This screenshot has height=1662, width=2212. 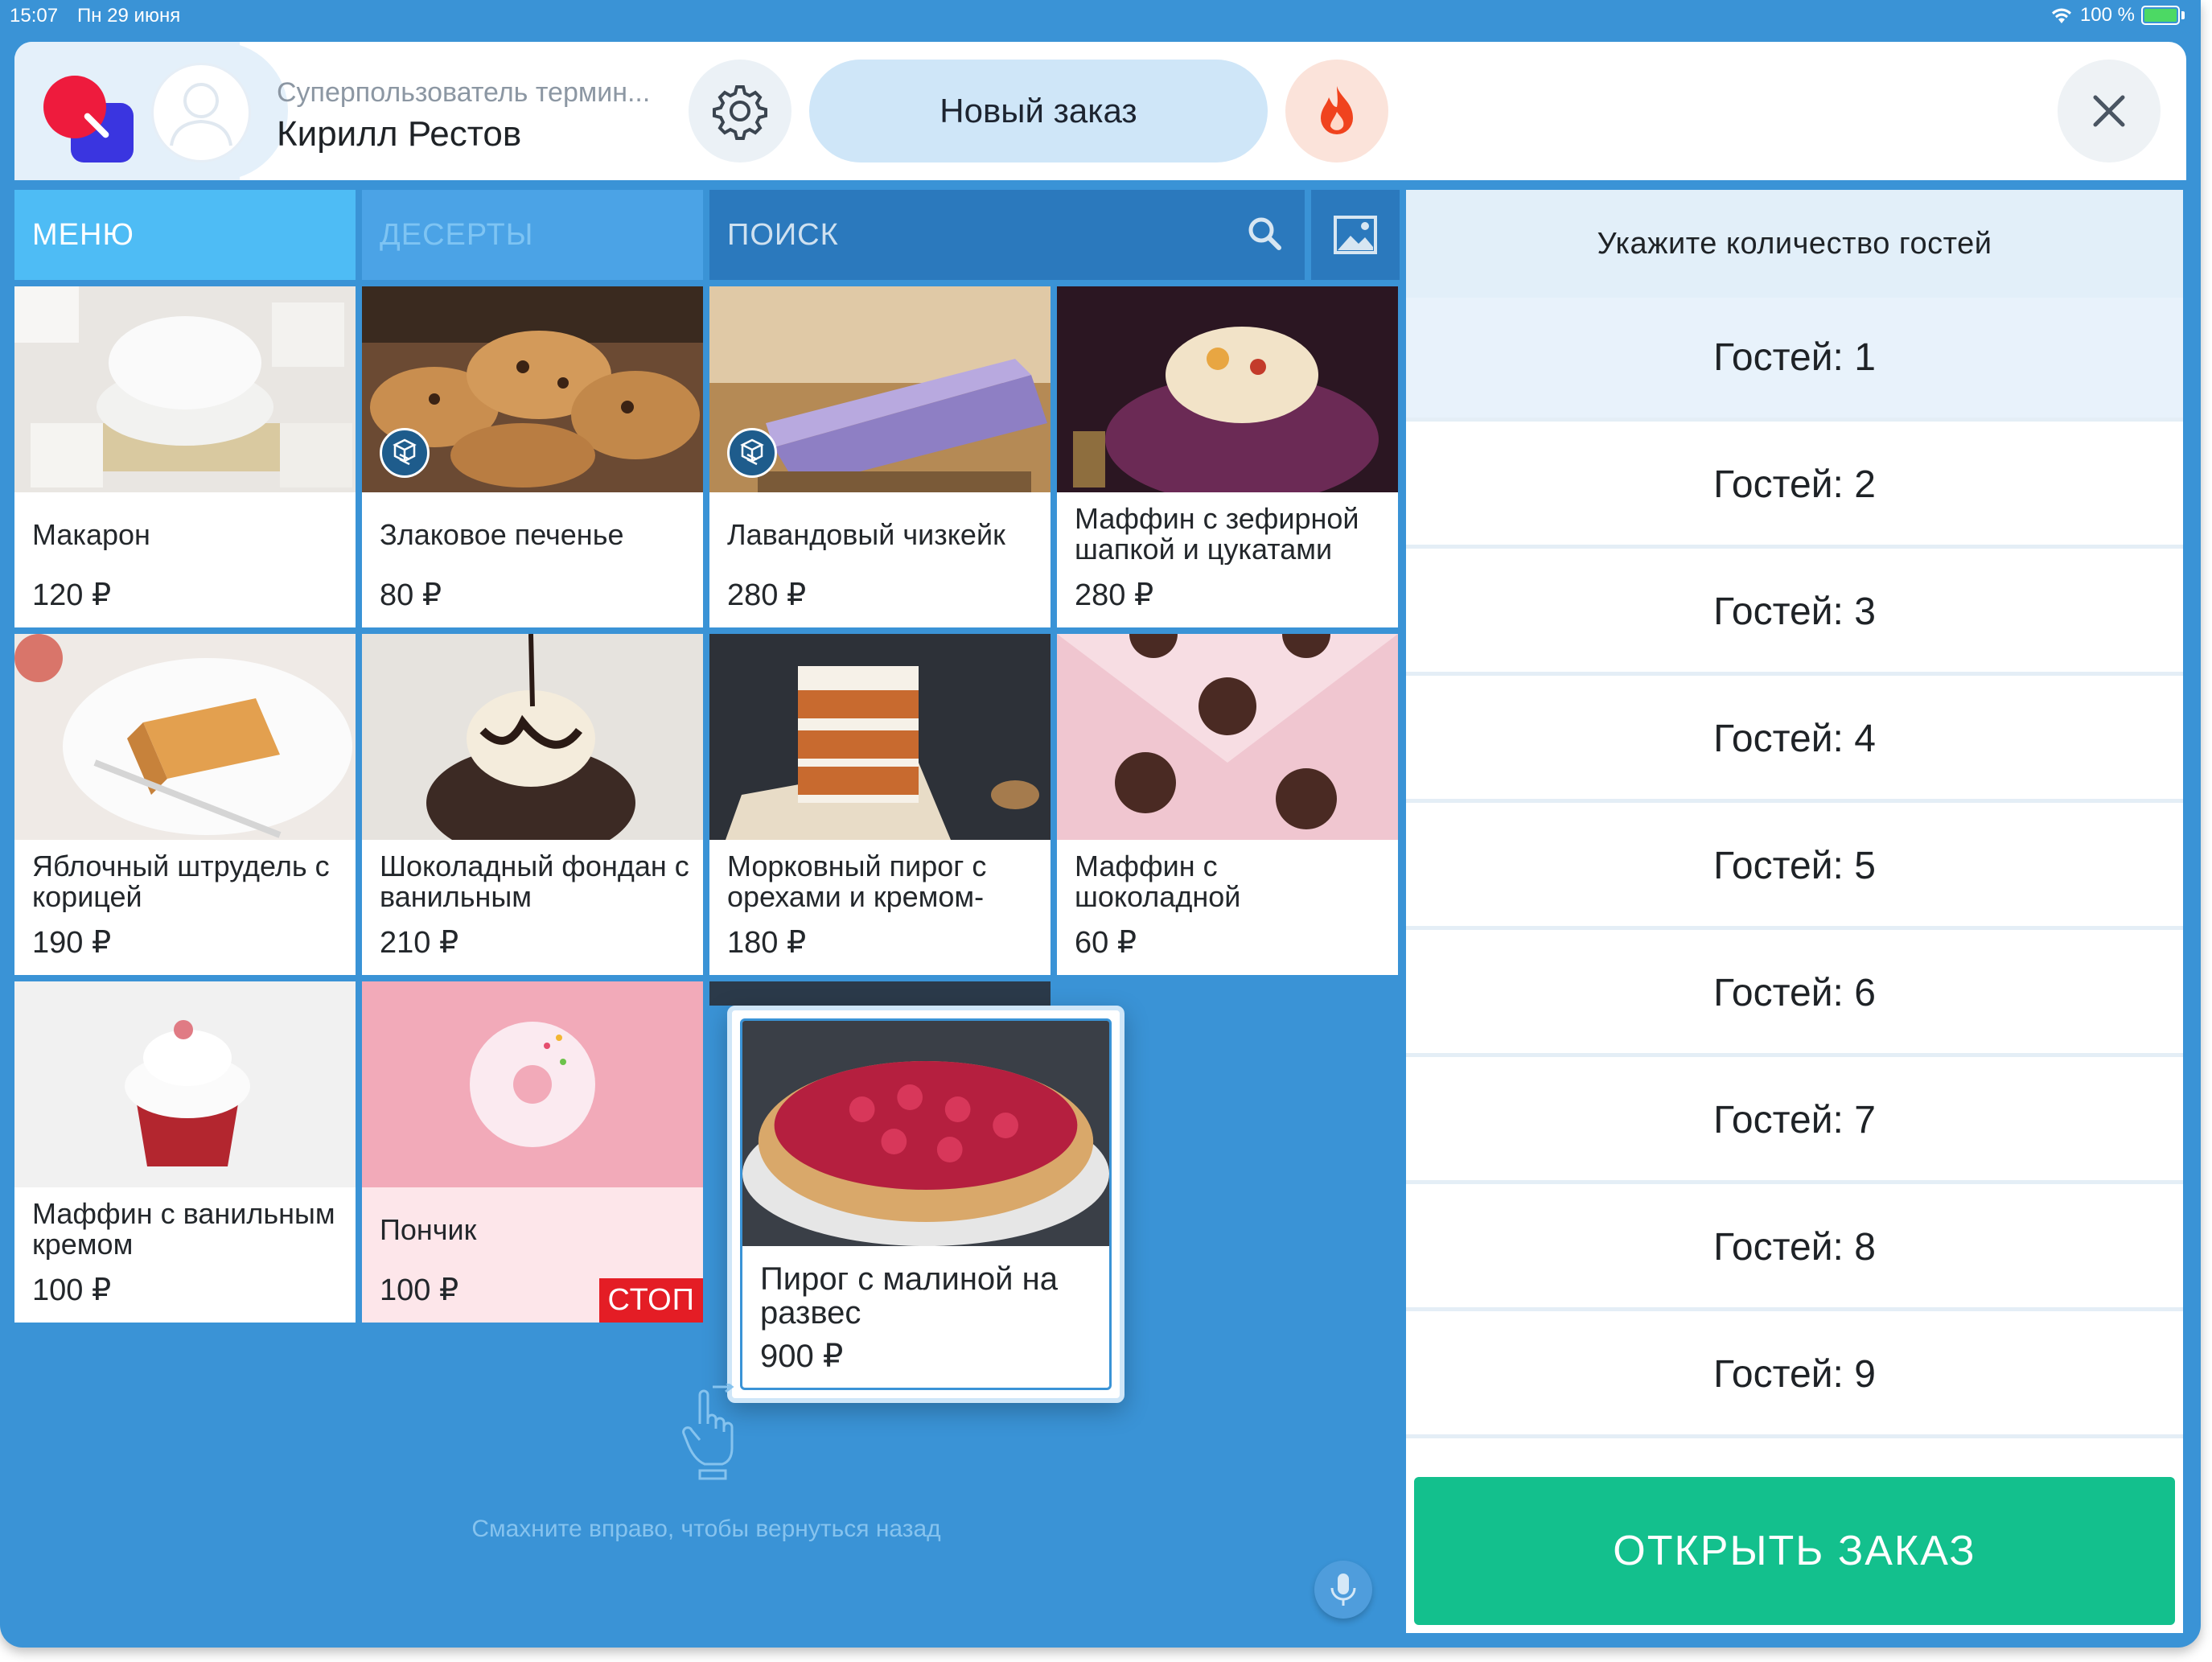 I want to click on status-bar: 15:07 Пн 29 июня 100 %, so click(x=1100, y=16).